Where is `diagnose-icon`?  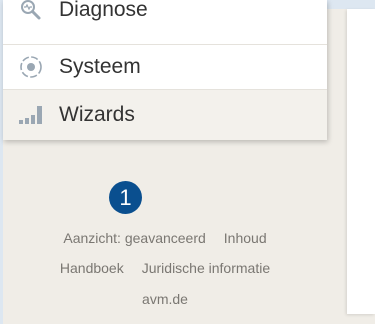 diagnose-icon is located at coordinates (31, 11).